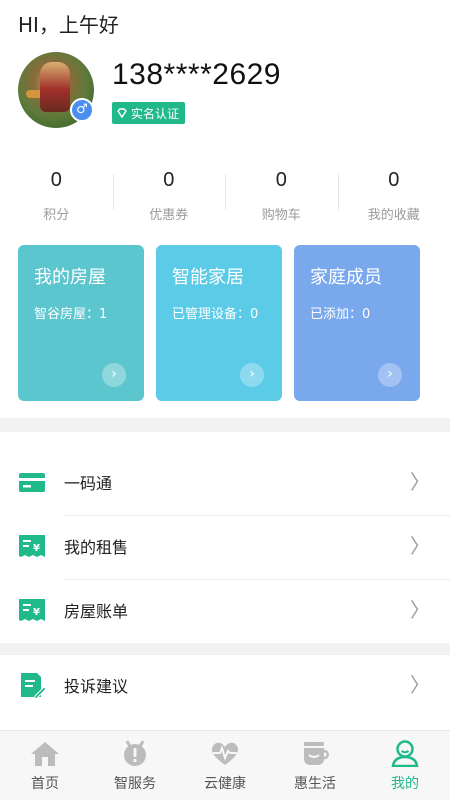 The height and width of the screenshot is (800, 450). I want to click on menu-label: 投诉建议, so click(96, 686).